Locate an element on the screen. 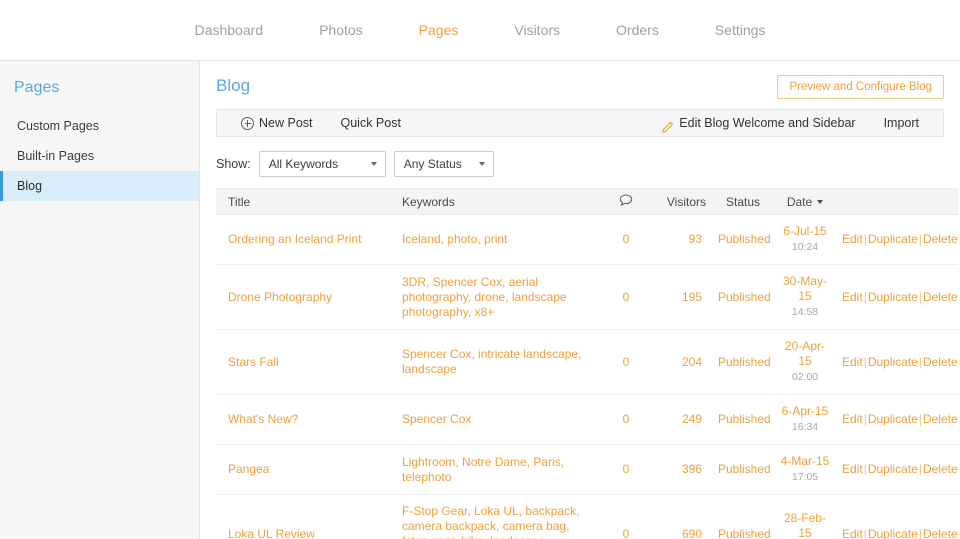 This screenshot has height=539, width=960. keywords-filter-select: All Keywords is located at coordinates (322, 164).